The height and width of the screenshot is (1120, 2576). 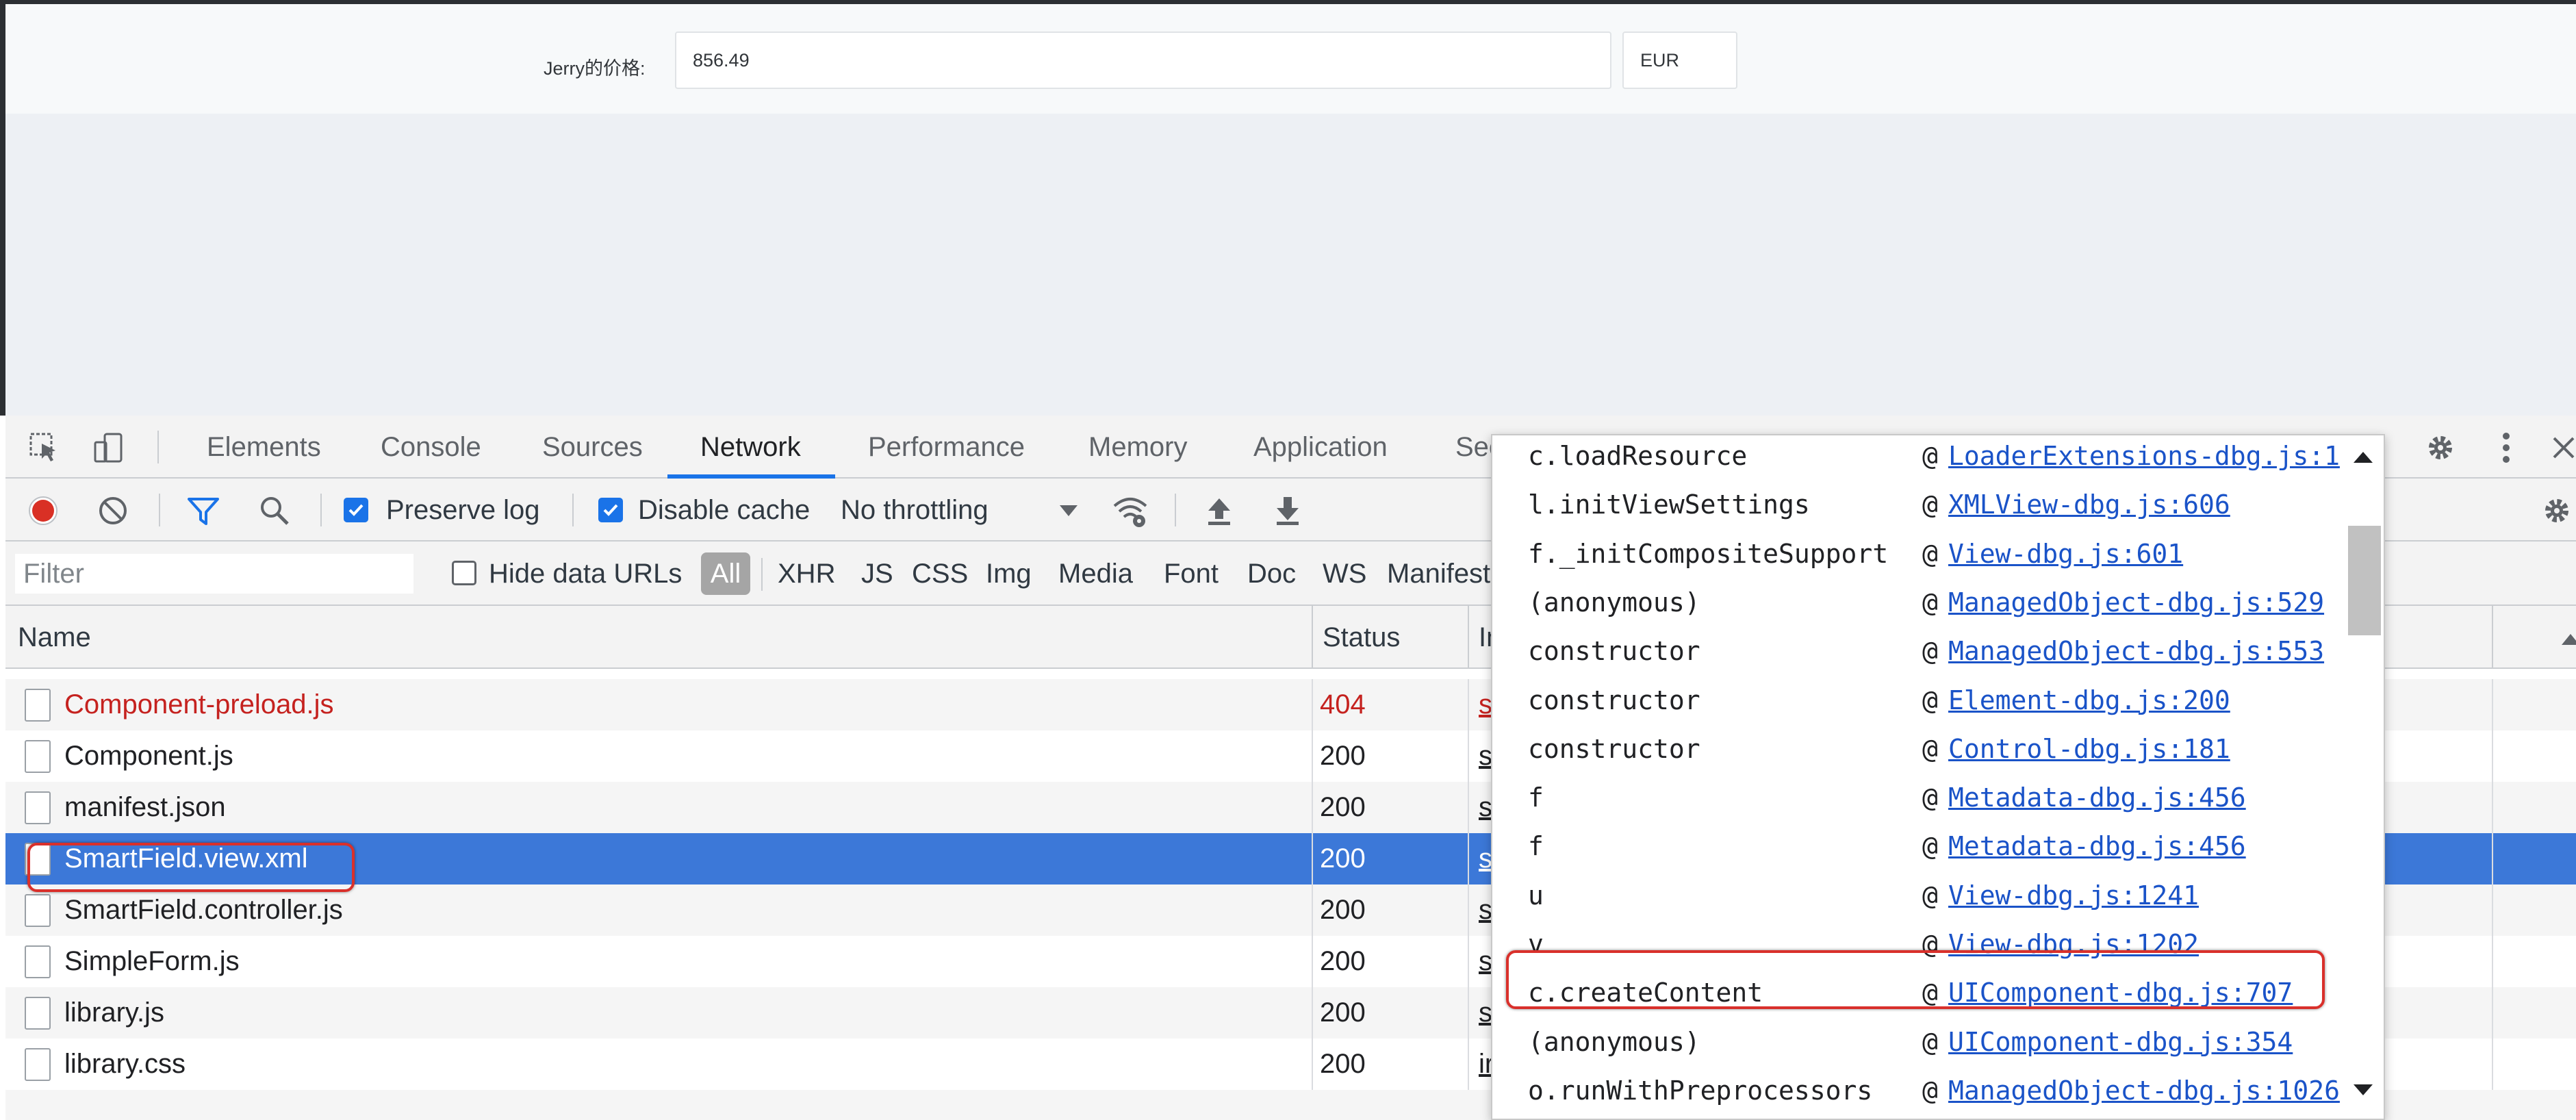 What do you see at coordinates (1361, 637) in the screenshot?
I see `column-header-status: Status` at bounding box center [1361, 637].